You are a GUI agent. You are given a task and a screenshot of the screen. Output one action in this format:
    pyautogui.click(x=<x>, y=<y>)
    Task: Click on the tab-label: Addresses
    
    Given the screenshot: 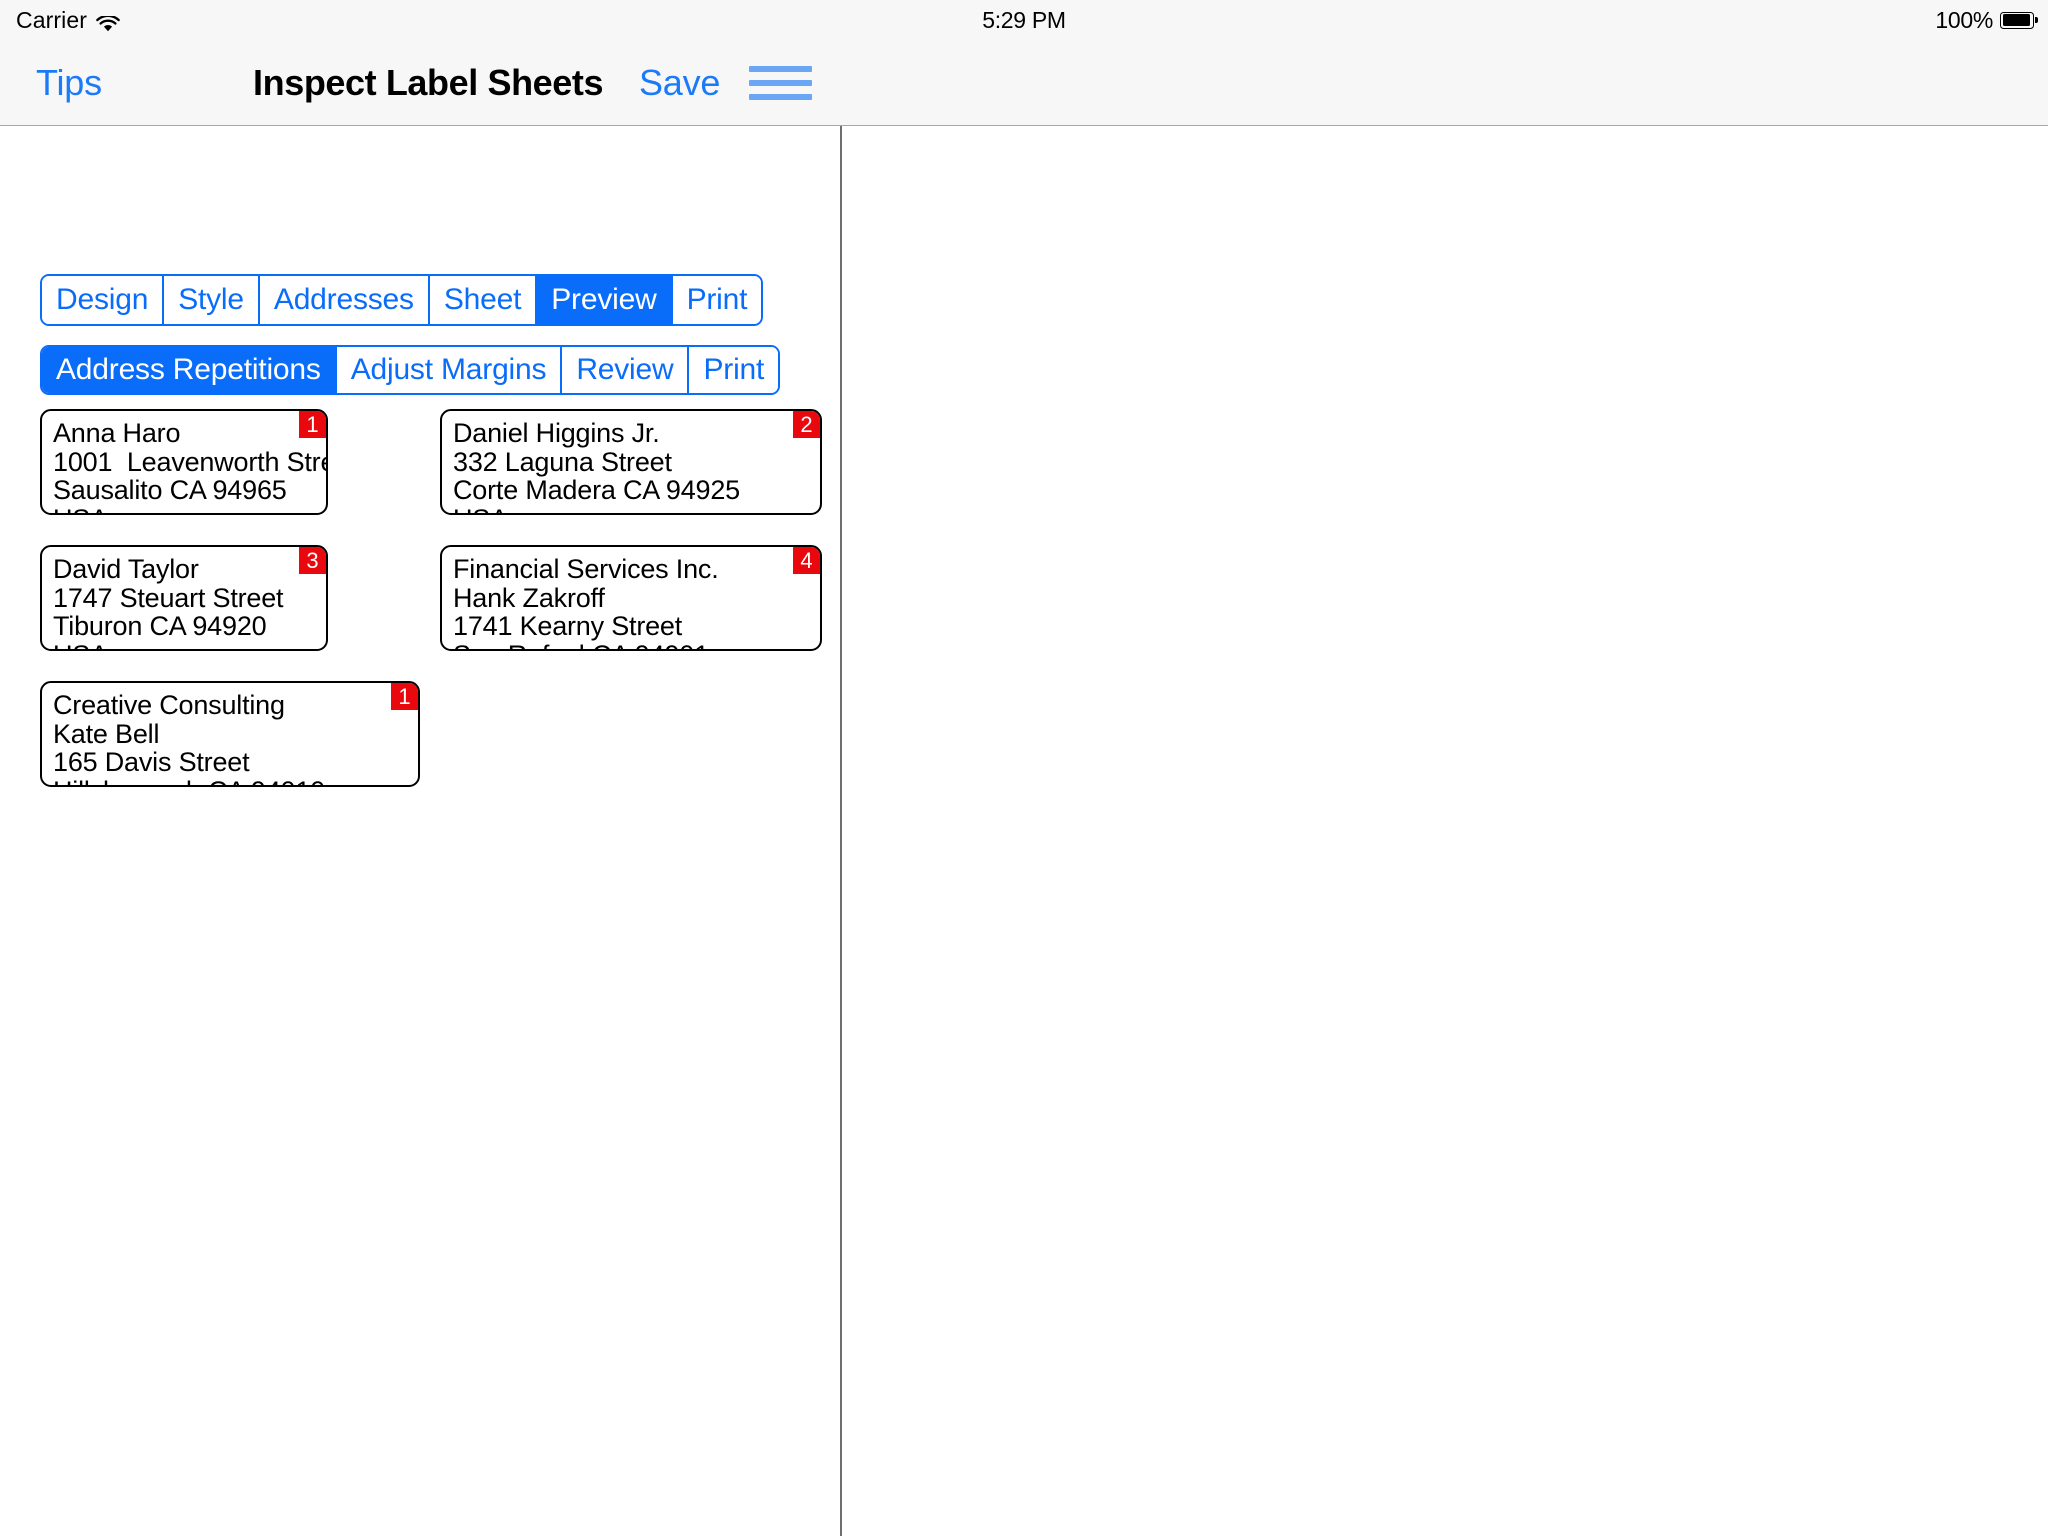 What is the action you would take?
    pyautogui.click(x=343, y=299)
    